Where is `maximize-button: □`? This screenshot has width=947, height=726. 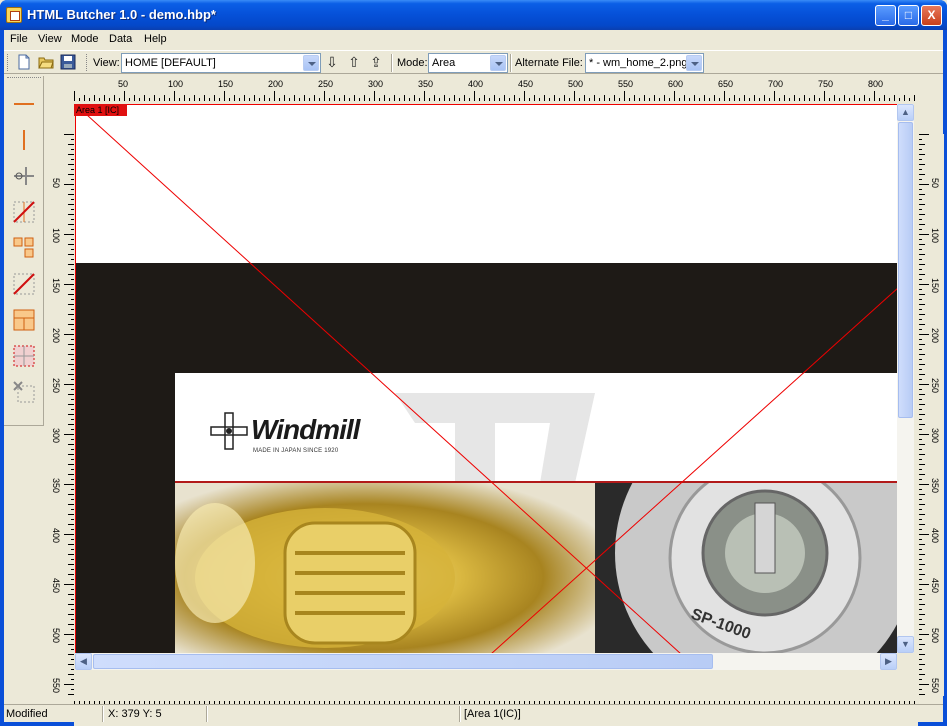
maximize-button: □ is located at coordinates (908, 15).